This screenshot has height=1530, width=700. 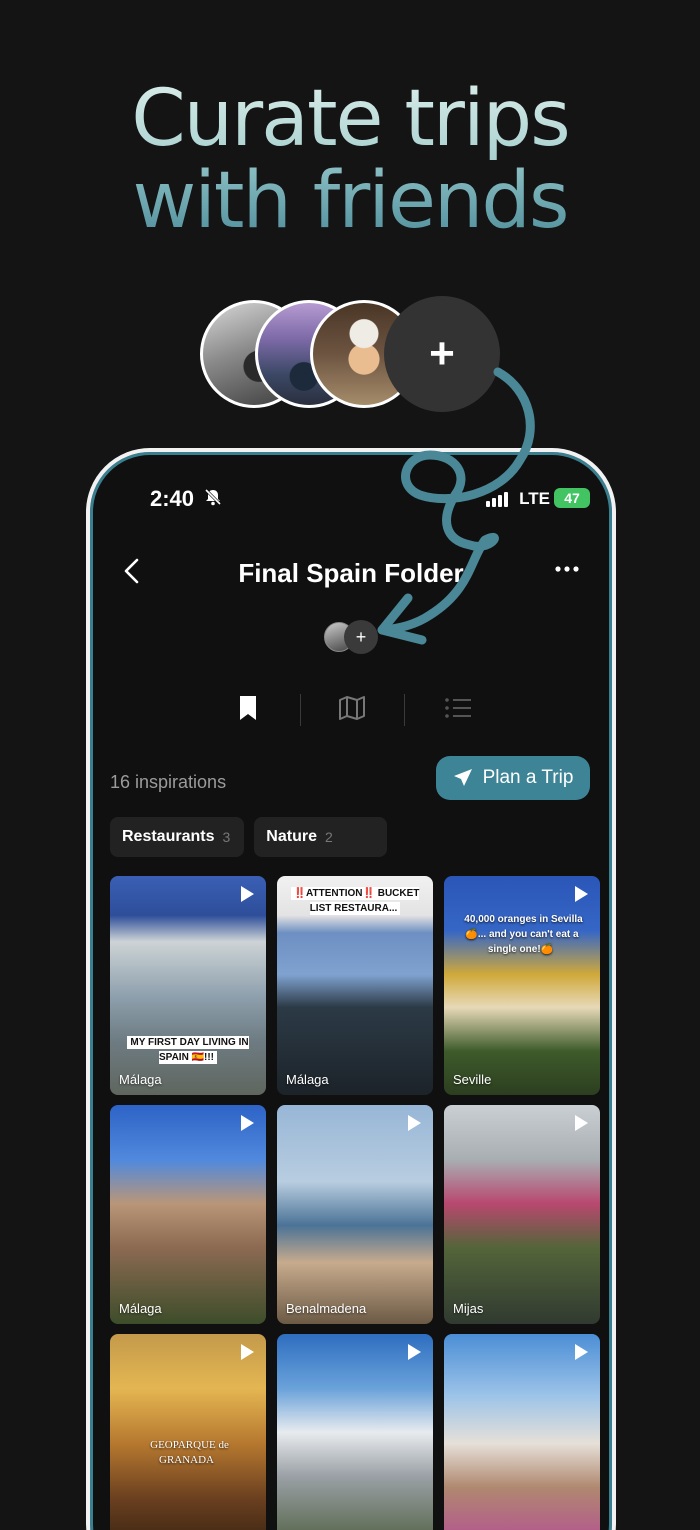 I want to click on plan-trip-label: Plan a Trip, so click(x=528, y=777).